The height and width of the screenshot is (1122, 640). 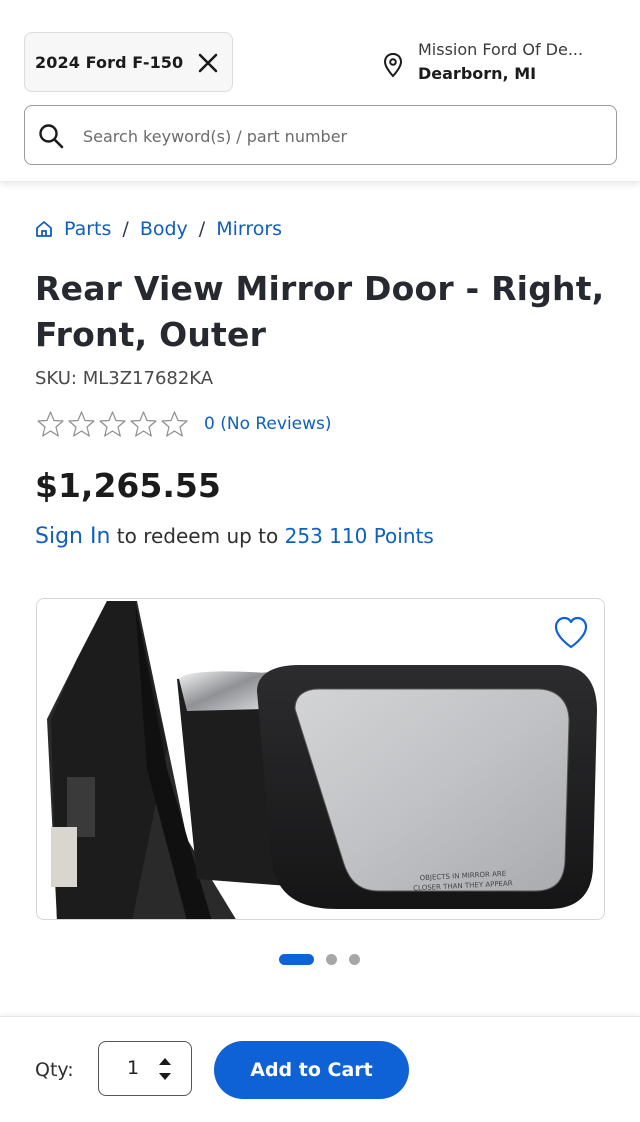 What do you see at coordinates (343, 136) in the screenshot?
I see `search-input` at bounding box center [343, 136].